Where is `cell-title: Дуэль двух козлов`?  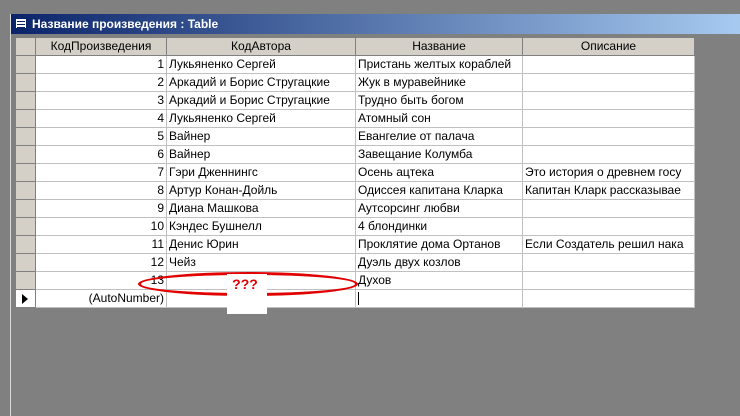
cell-title: Дуэль двух козлов is located at coordinates (439, 262).